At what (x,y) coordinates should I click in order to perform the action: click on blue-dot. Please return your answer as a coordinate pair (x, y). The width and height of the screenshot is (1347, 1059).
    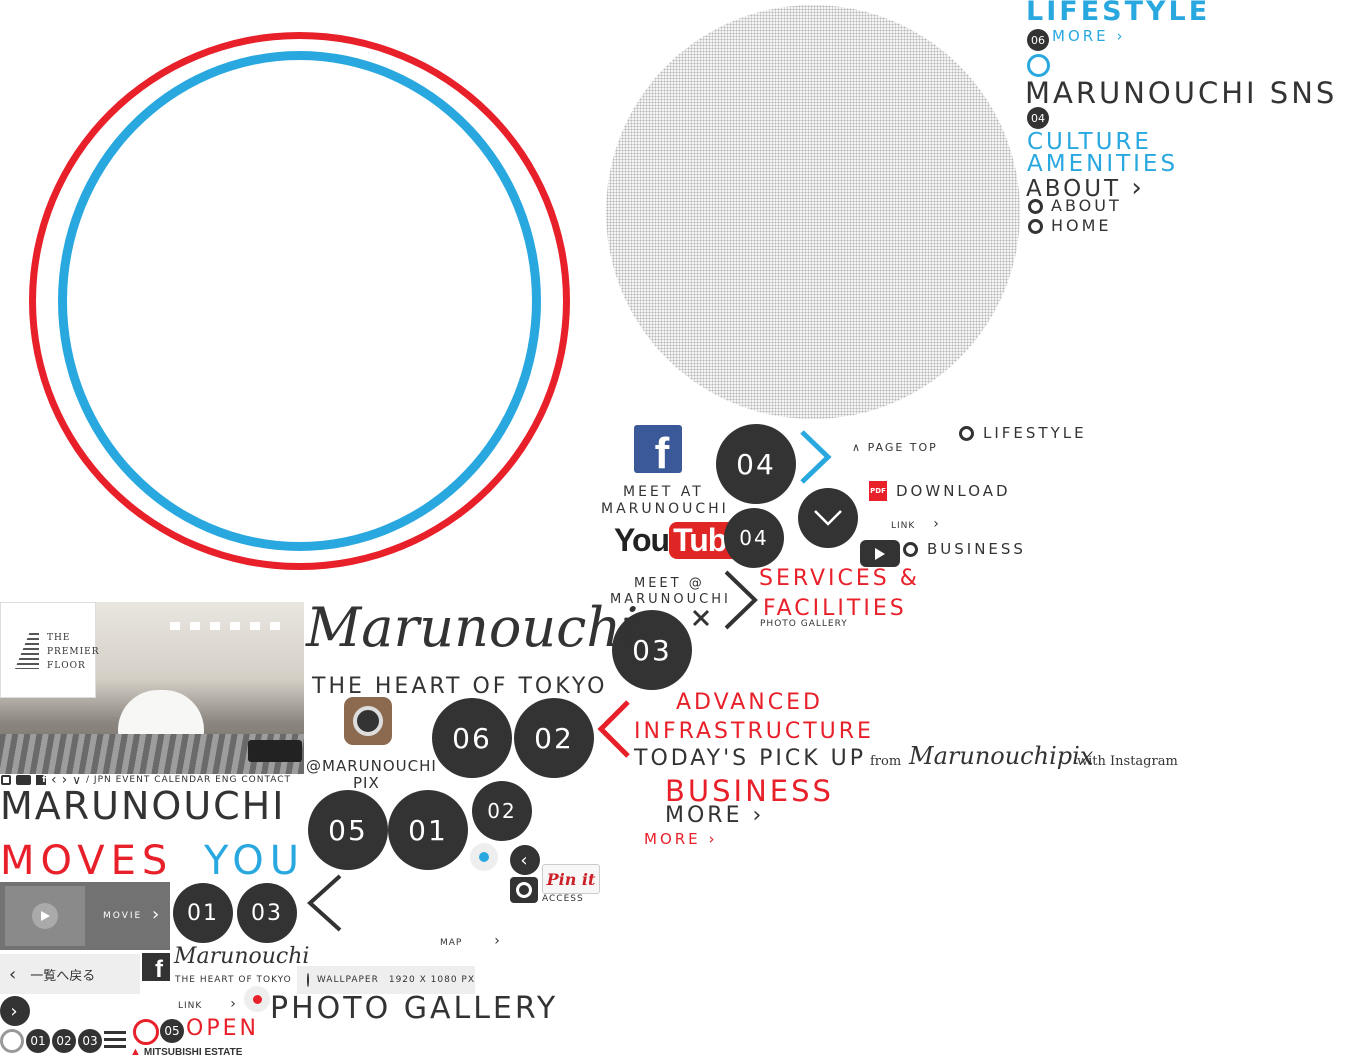
    Looking at the image, I should click on (484, 857).